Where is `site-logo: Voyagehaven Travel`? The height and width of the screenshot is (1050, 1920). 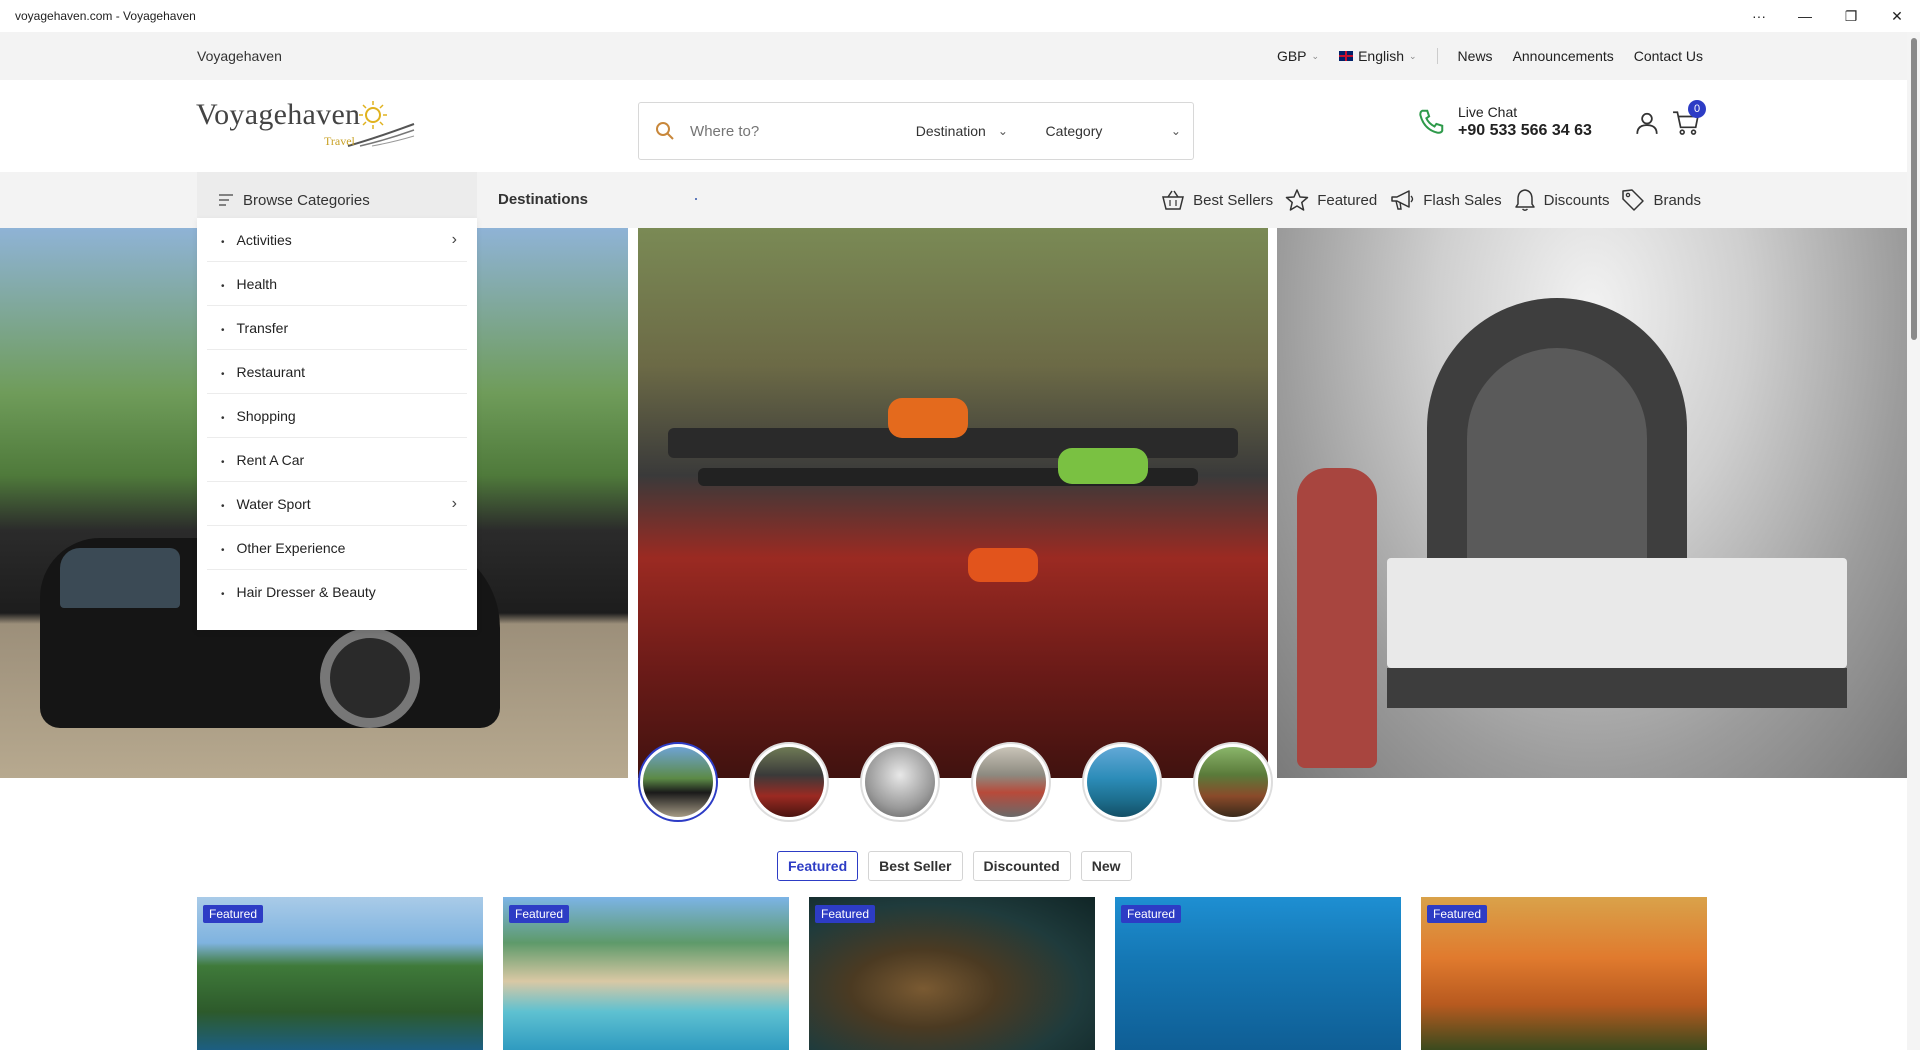
site-logo: Voyagehaven Travel is located at coordinates (311, 126).